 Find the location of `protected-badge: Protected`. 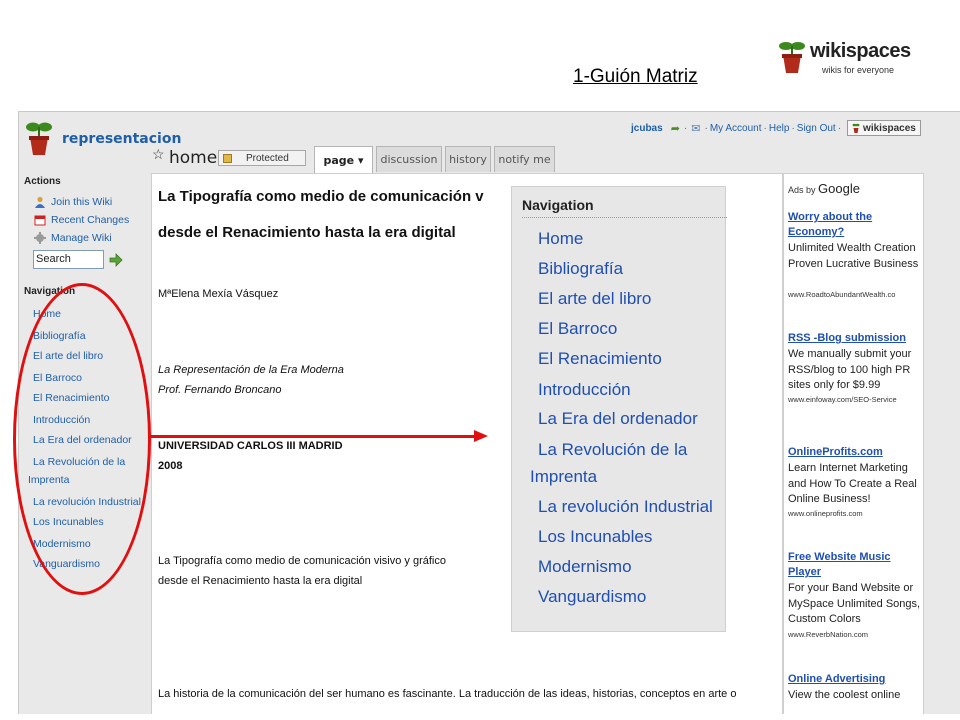

protected-badge: Protected is located at coordinates (262, 158).